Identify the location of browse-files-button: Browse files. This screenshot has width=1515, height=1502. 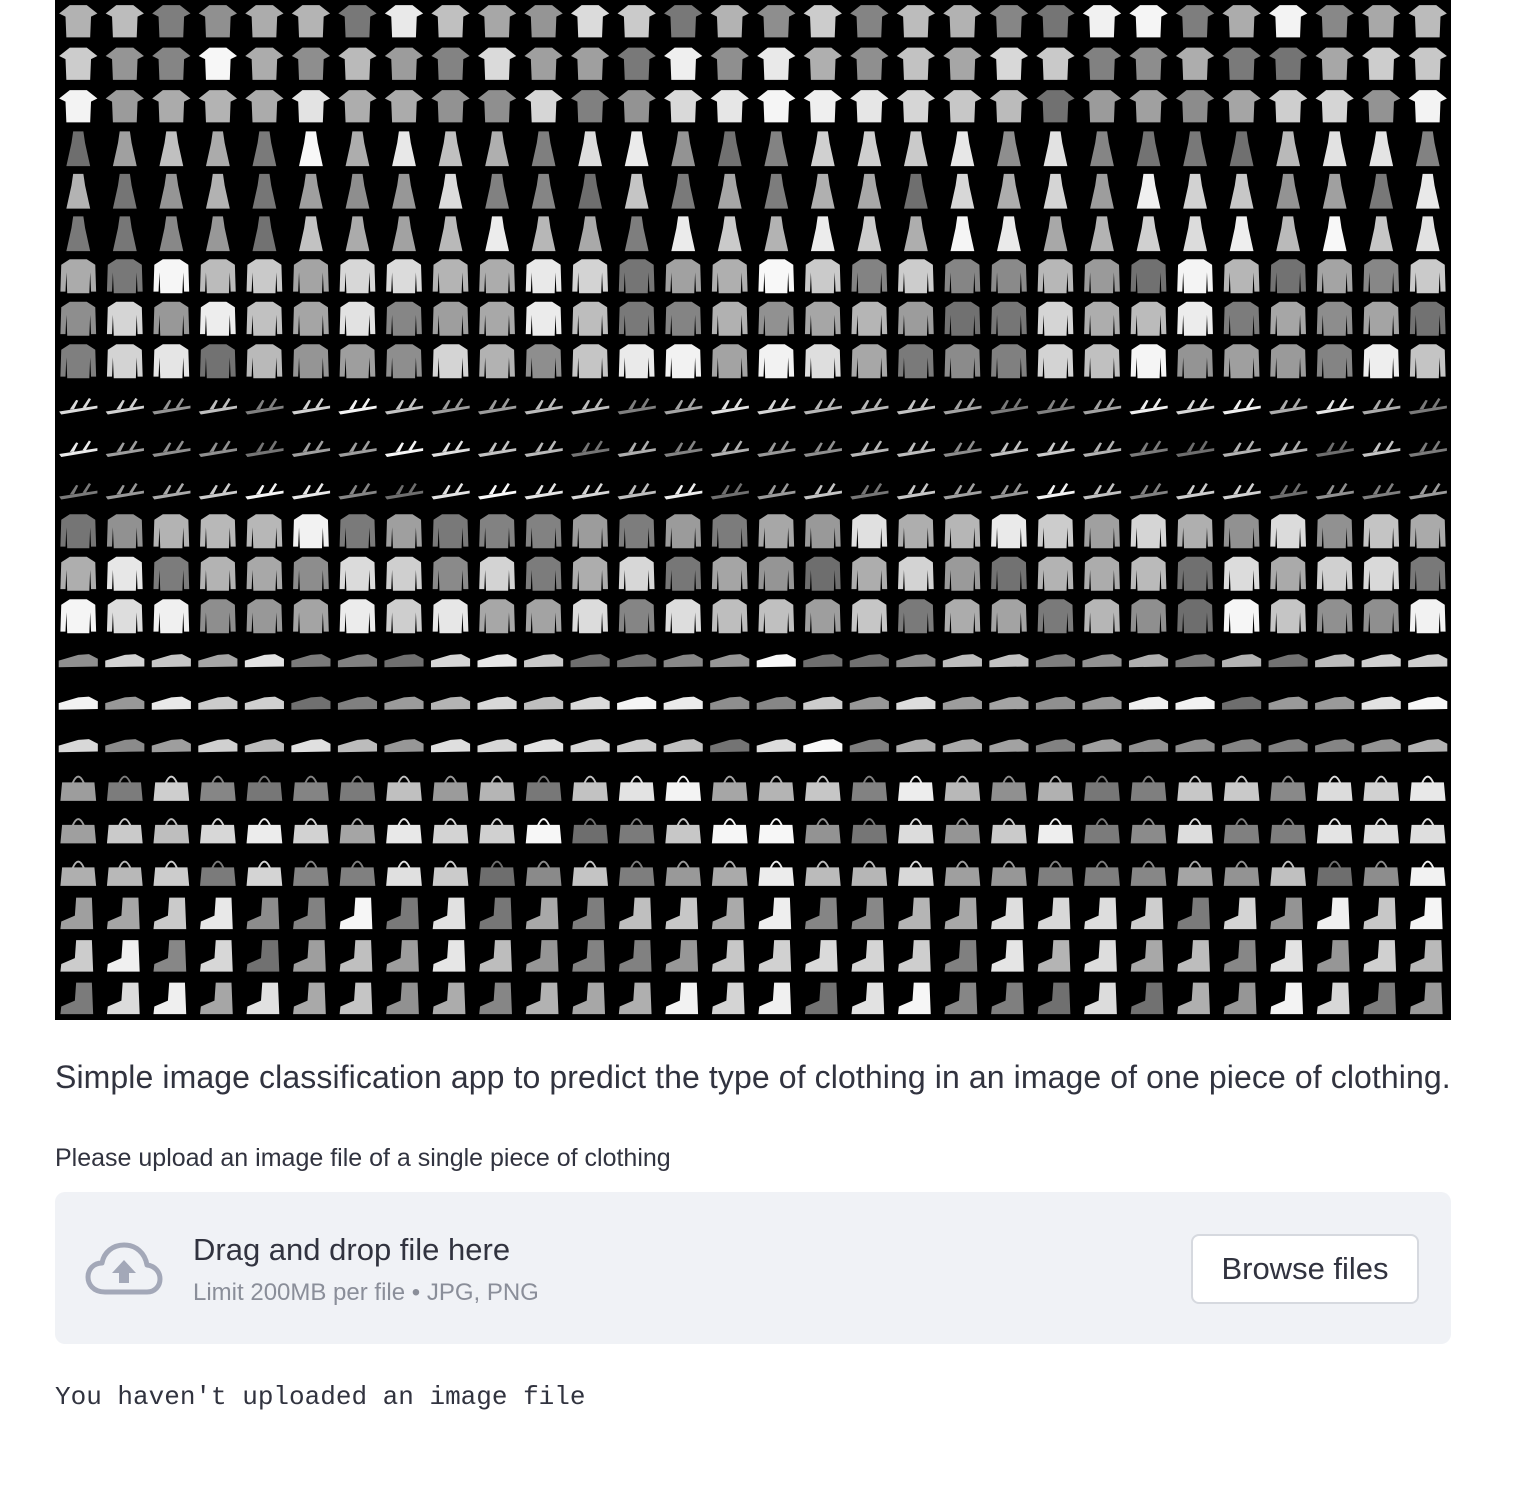
(1305, 1269).